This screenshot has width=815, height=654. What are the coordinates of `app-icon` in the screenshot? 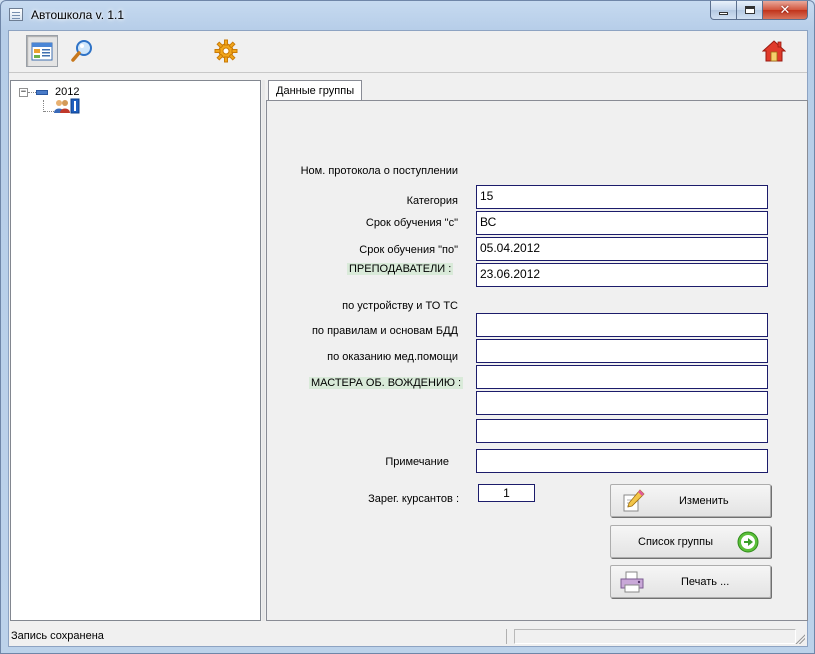 It's located at (16, 14).